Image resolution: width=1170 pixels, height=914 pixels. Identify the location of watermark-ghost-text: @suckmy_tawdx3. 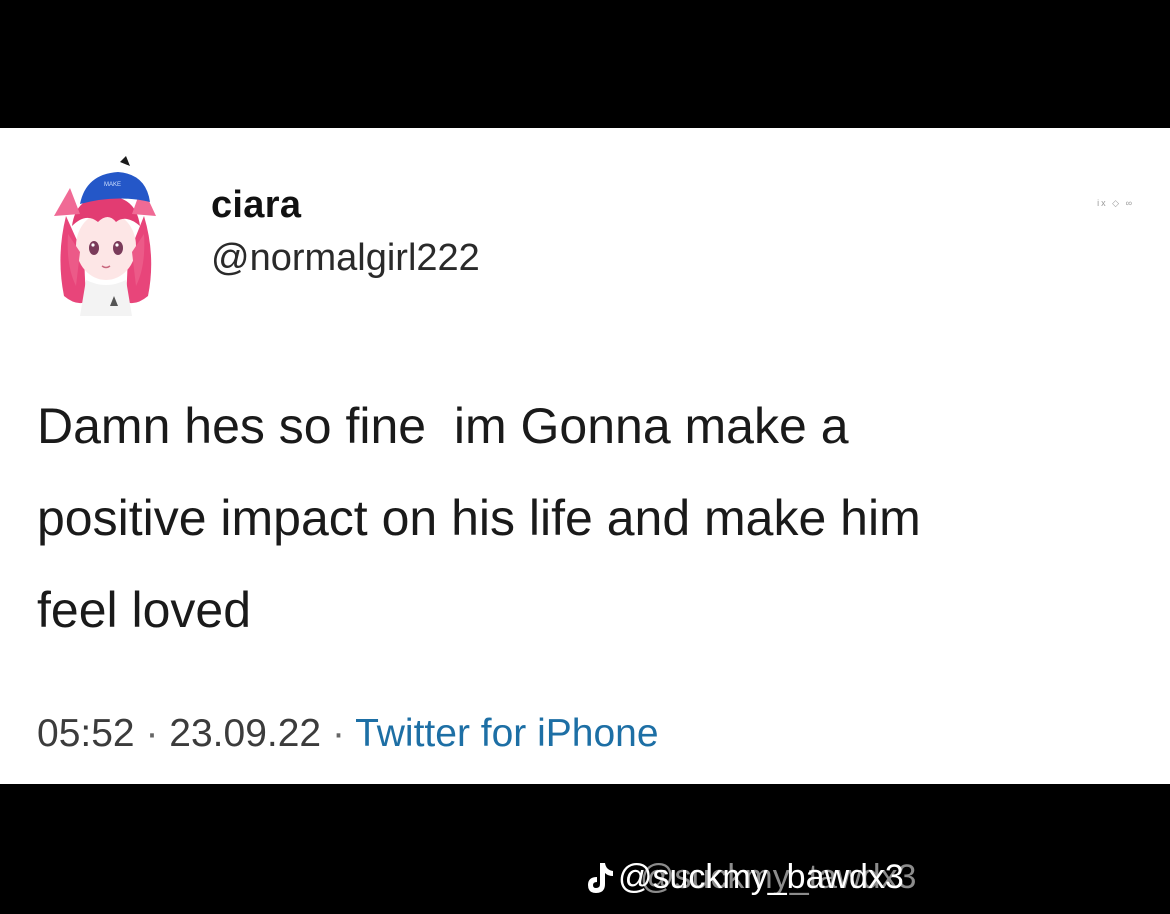
(778, 877).